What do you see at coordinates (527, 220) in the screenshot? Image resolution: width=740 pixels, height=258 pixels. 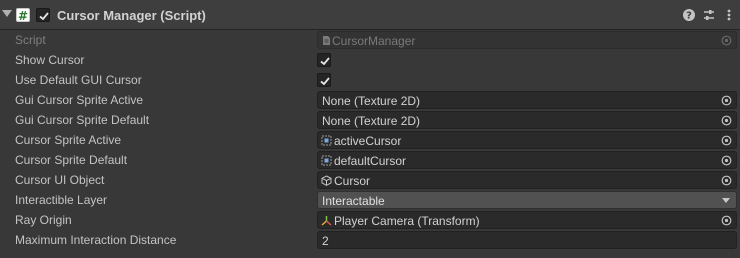 I see `ray-origin-field: Player Camera (Transform)` at bounding box center [527, 220].